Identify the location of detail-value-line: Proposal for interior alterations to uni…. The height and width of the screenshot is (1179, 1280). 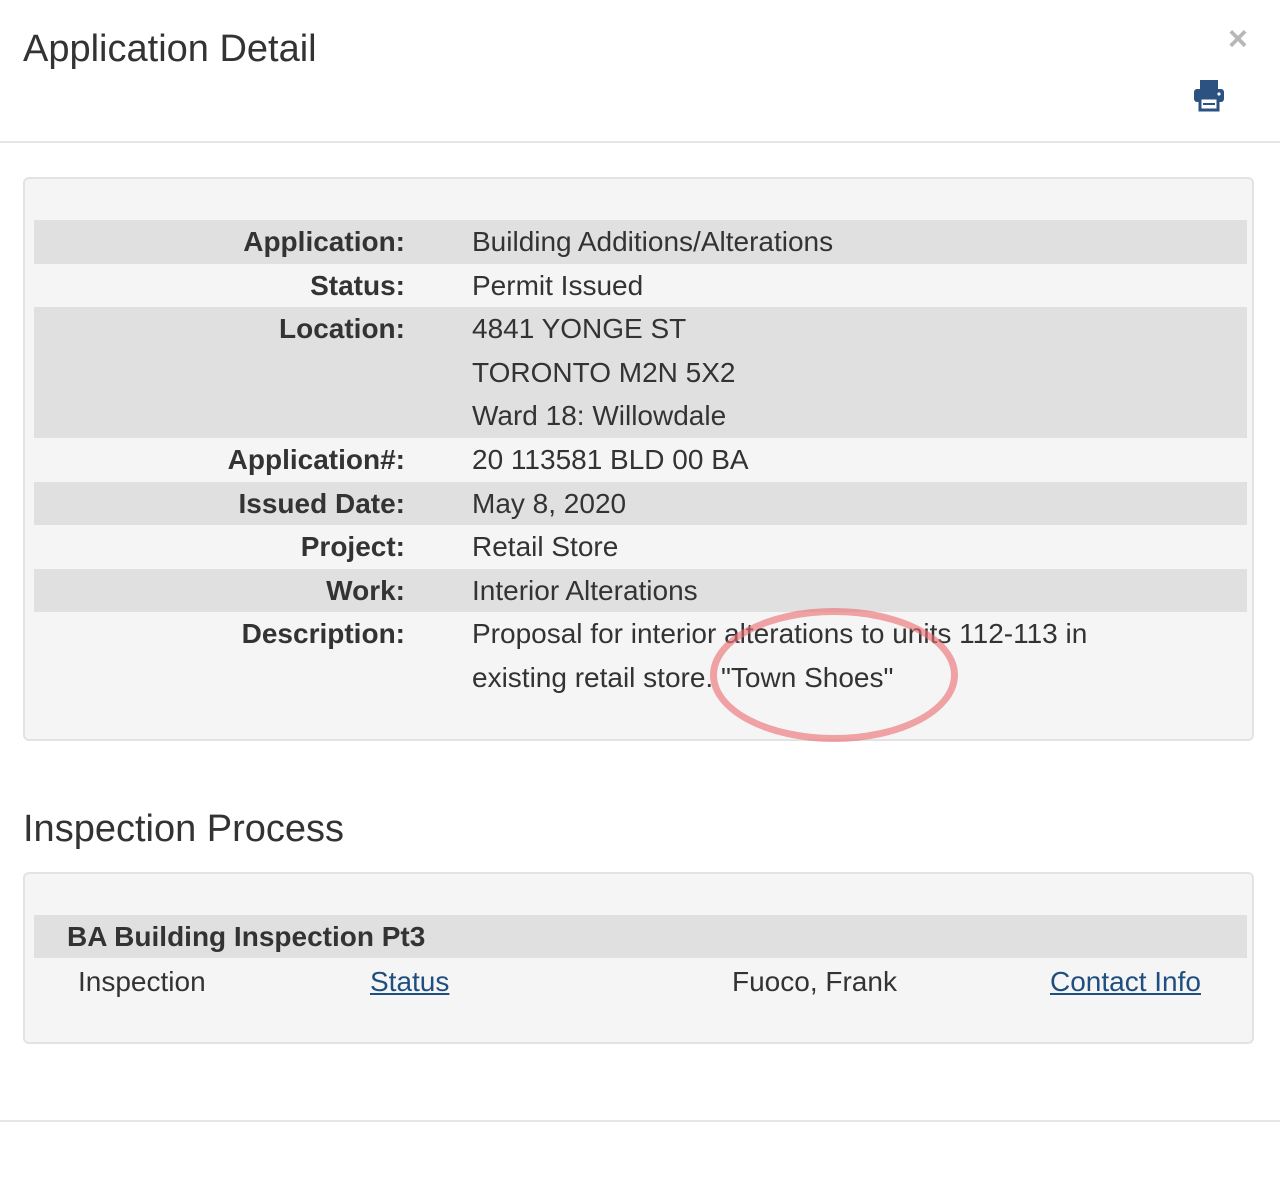
(780, 634).